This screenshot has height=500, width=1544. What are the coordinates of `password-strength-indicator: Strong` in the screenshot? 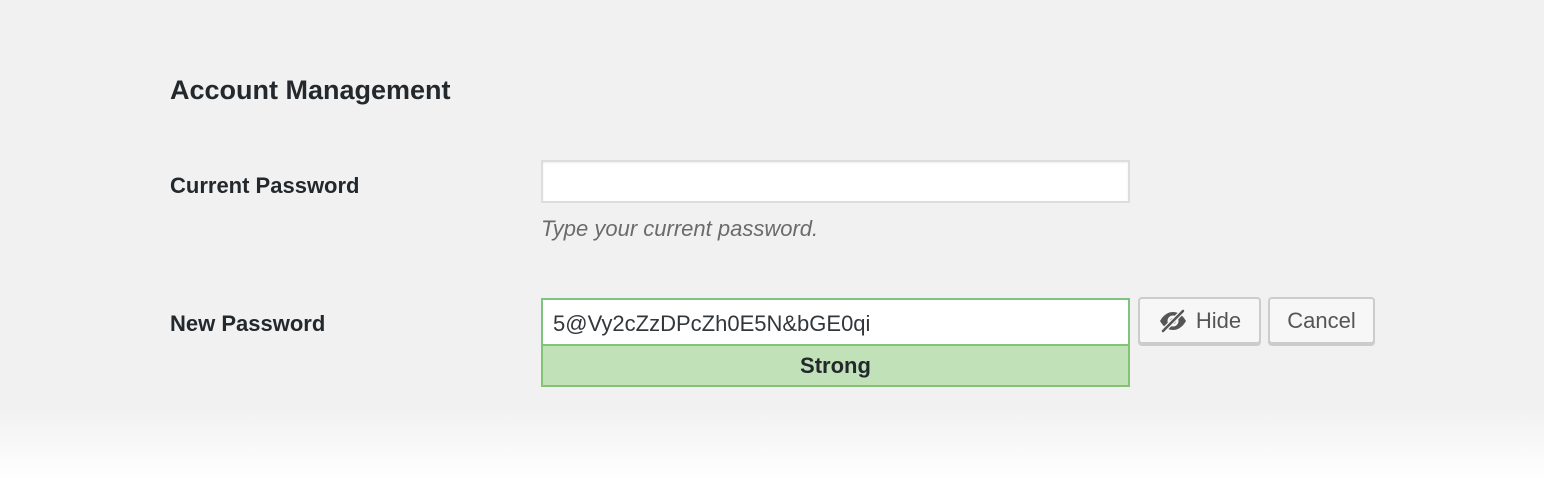 It's located at (835, 365).